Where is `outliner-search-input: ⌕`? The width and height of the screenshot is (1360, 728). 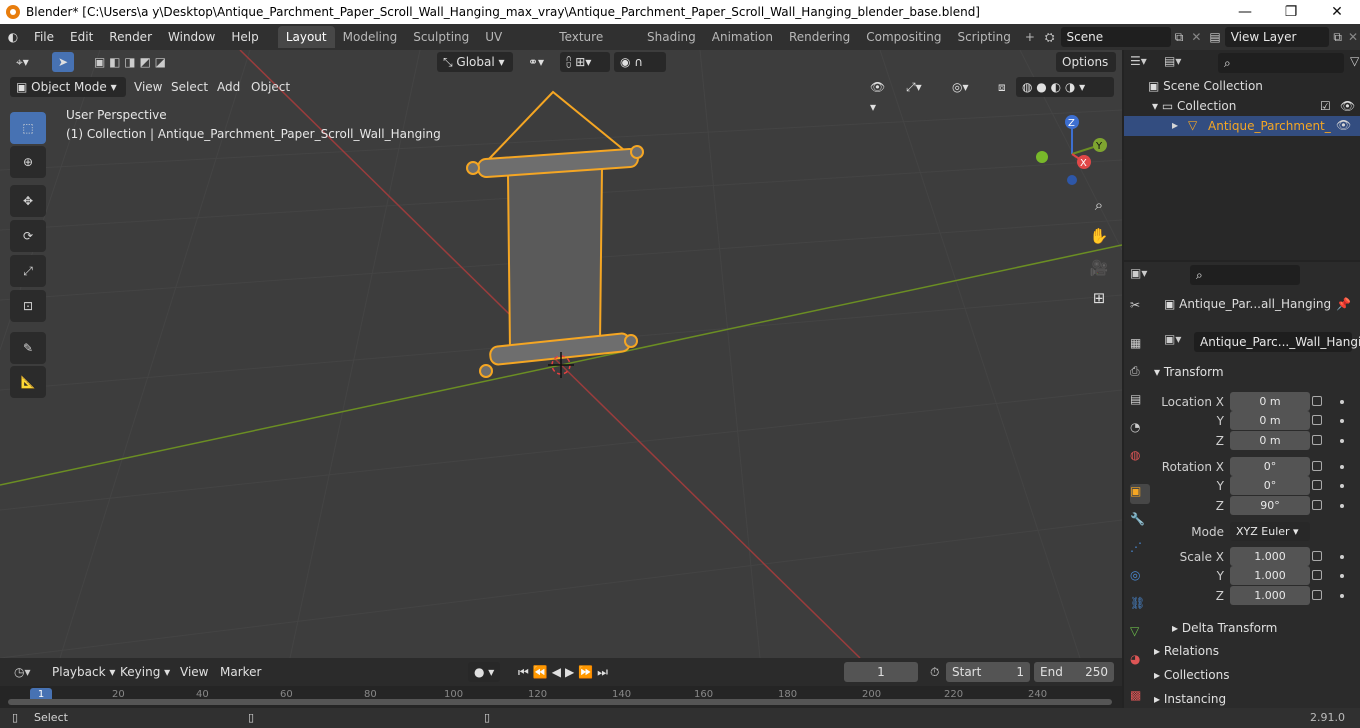 outliner-search-input: ⌕ is located at coordinates (1281, 63).